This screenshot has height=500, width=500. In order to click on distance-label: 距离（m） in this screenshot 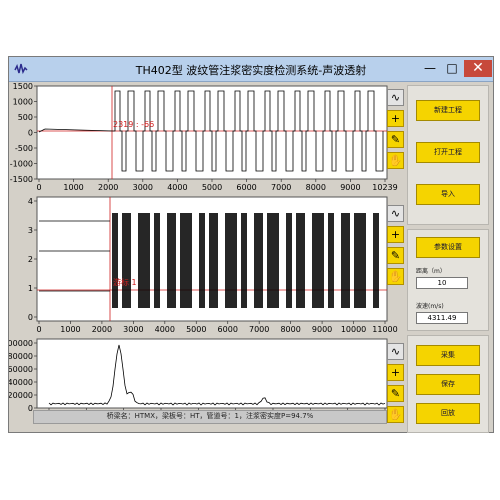, I will do `click(431, 271)`.